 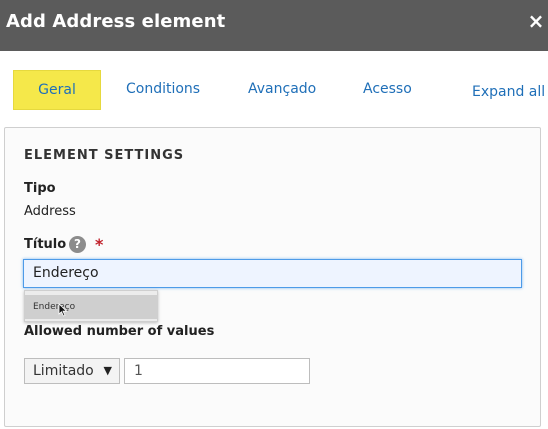 I want to click on titulo-input: Endereço, so click(x=272, y=273).